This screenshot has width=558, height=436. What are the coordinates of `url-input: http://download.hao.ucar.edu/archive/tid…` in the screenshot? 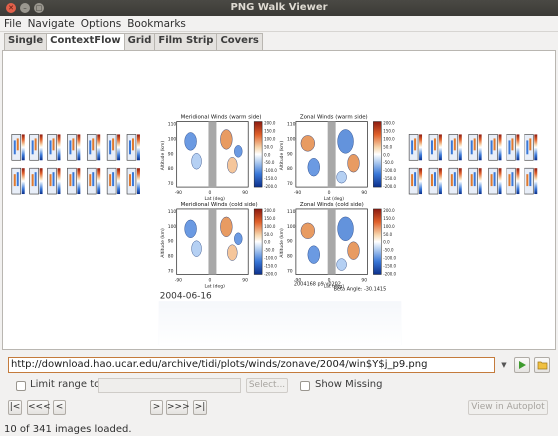 It's located at (251, 365).